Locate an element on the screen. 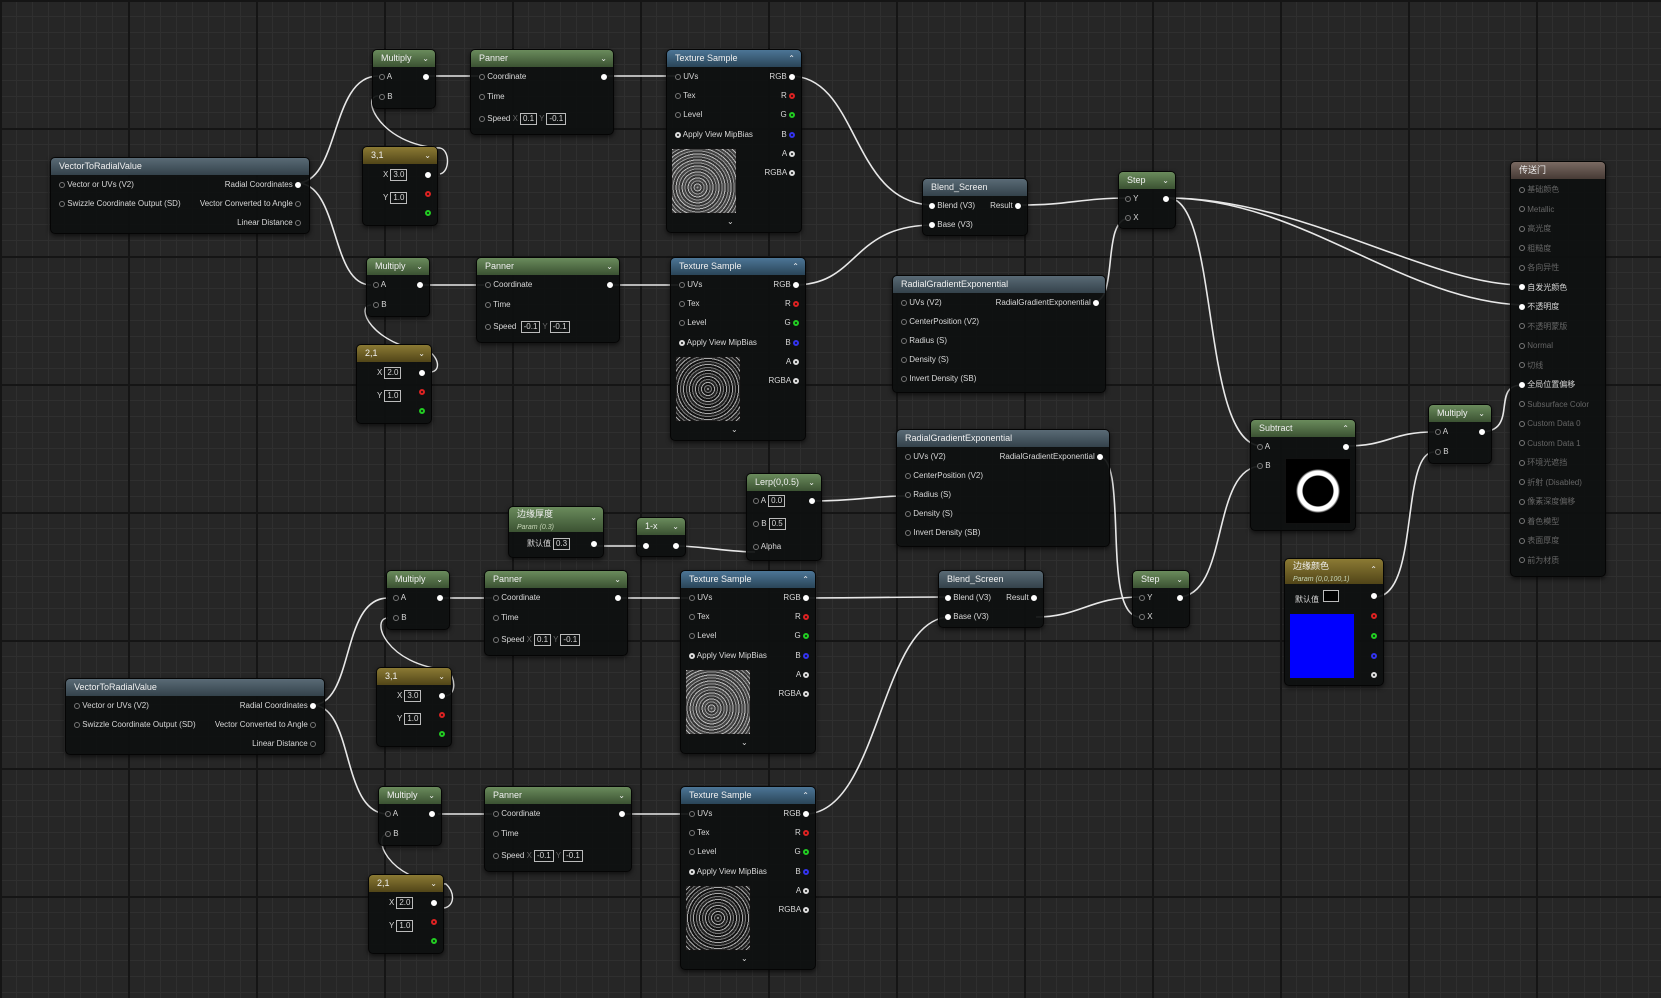  output-pin-r is located at coordinates (422, 391).